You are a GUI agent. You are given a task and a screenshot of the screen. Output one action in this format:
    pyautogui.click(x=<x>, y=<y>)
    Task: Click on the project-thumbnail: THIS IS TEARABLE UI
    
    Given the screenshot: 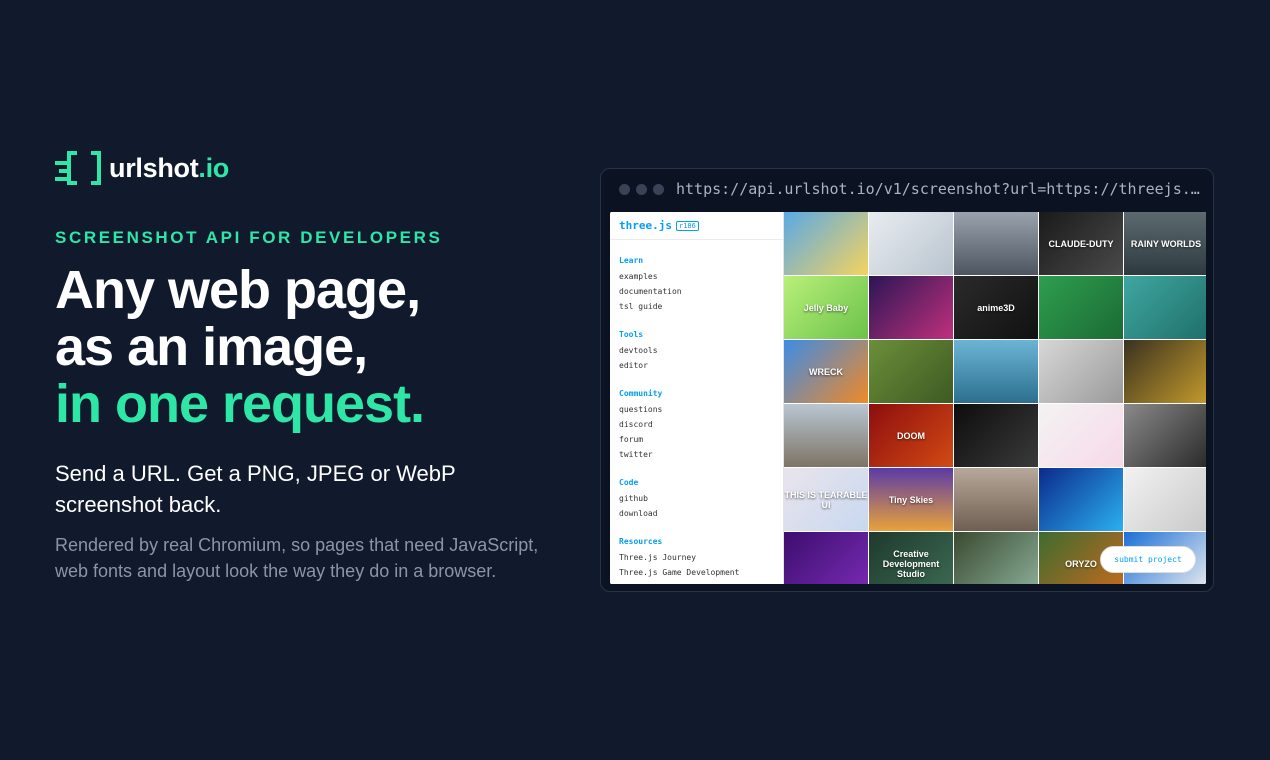 What is the action you would take?
    pyautogui.click(x=826, y=499)
    